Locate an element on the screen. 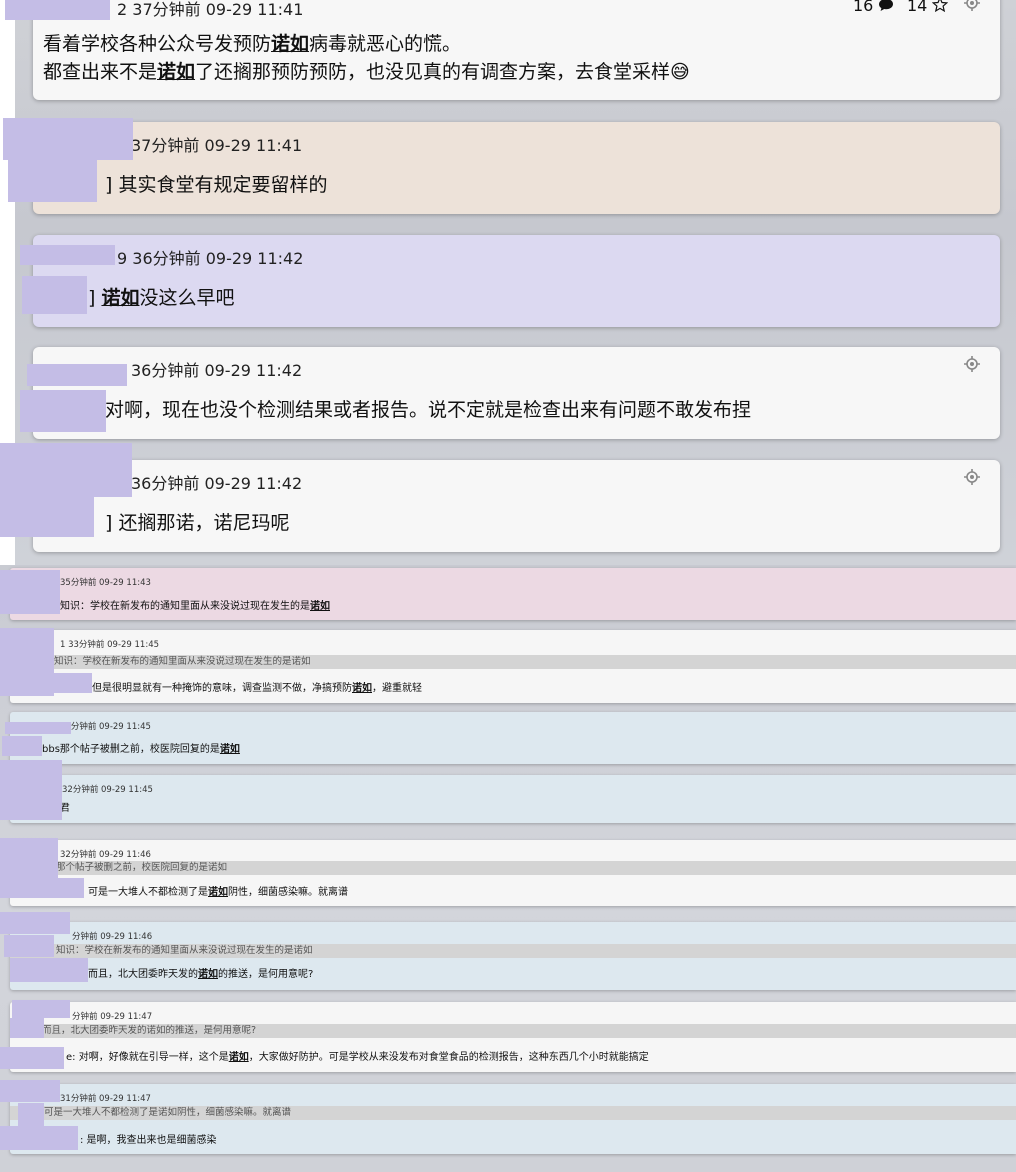 This screenshot has width=1016, height=1172. reply-meta: 9 36分钟前 09-29 11:42 is located at coordinates (210, 258).